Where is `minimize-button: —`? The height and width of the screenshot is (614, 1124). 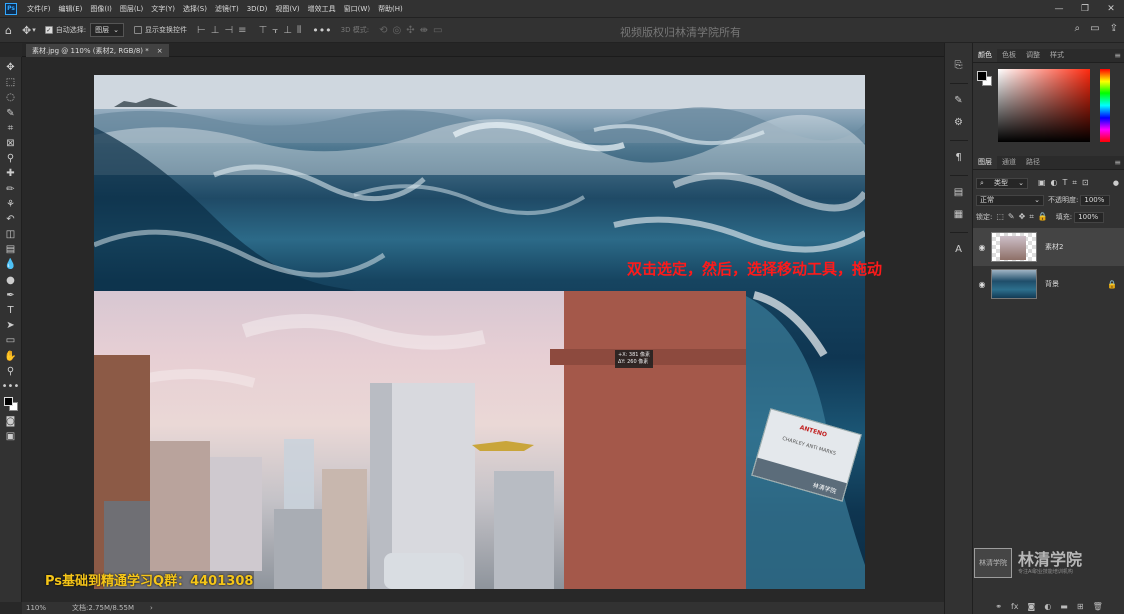 minimize-button: — is located at coordinates (1059, 9).